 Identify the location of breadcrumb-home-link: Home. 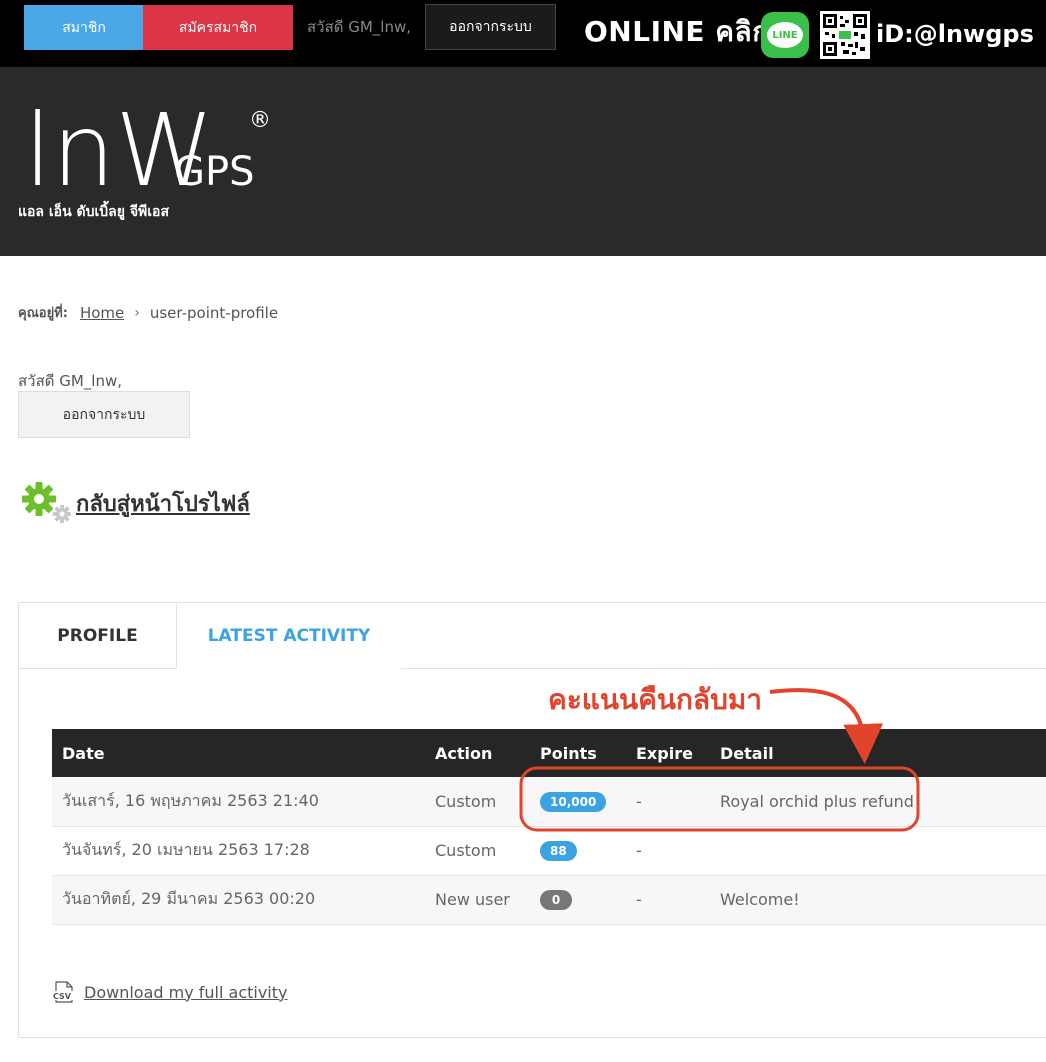
(102, 313).